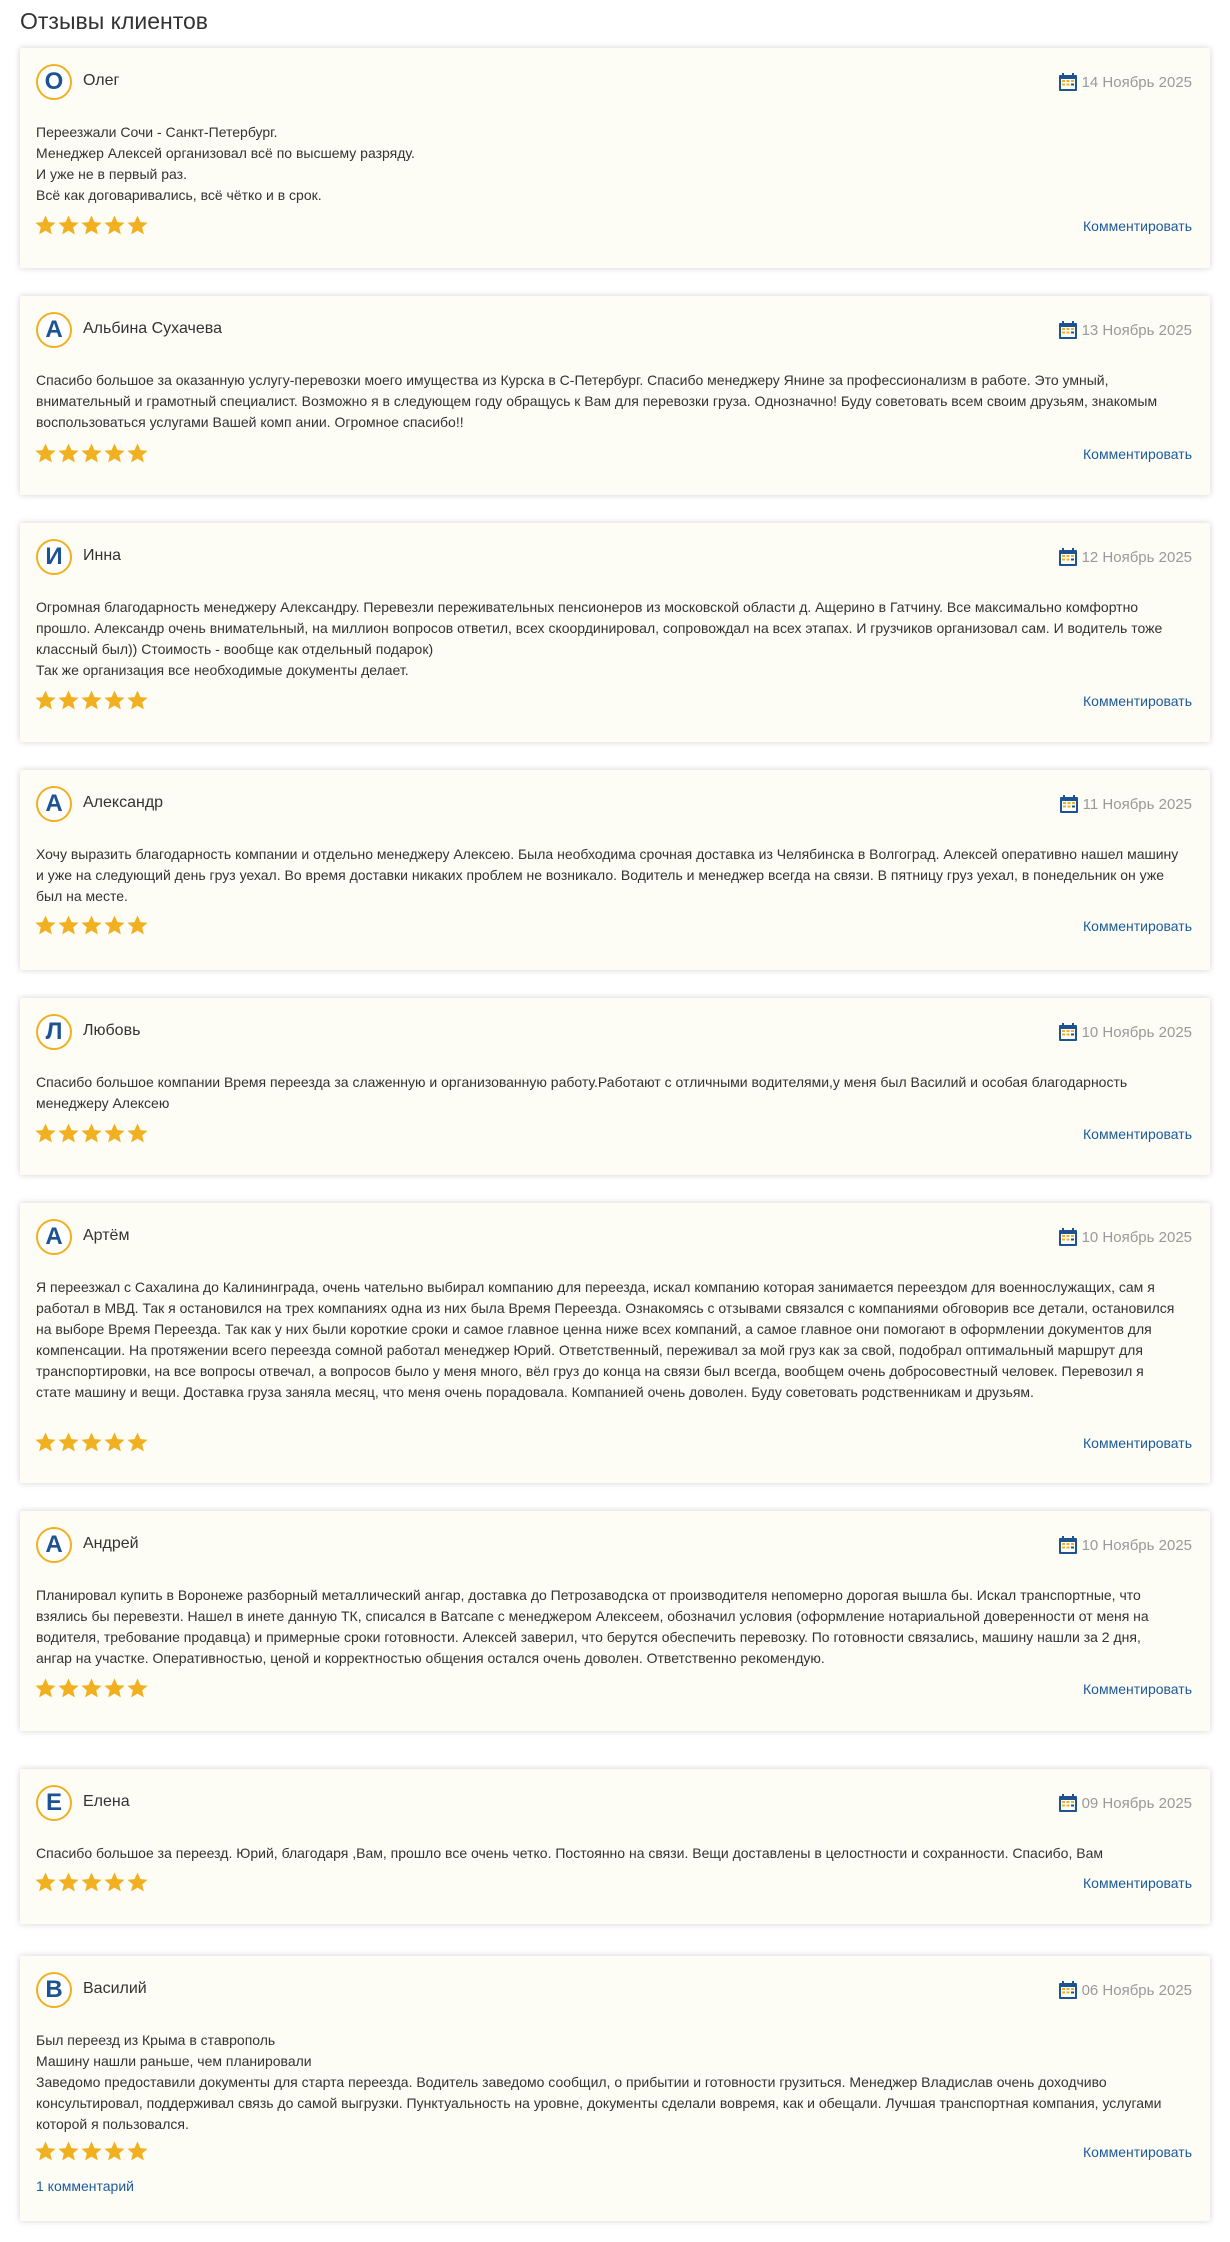 This screenshot has height=2242, width=1230. I want to click on review-date: 14 Ноябрь 2025, so click(1125, 82).